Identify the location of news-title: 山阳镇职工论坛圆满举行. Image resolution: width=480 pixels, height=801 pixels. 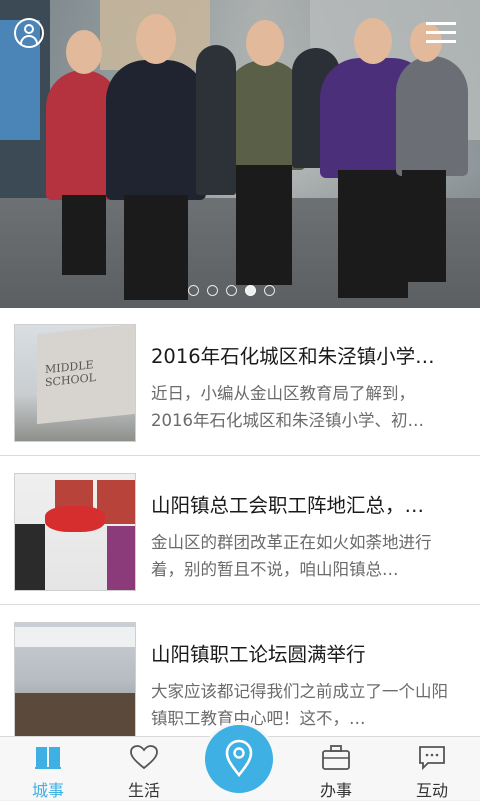
(258, 654).